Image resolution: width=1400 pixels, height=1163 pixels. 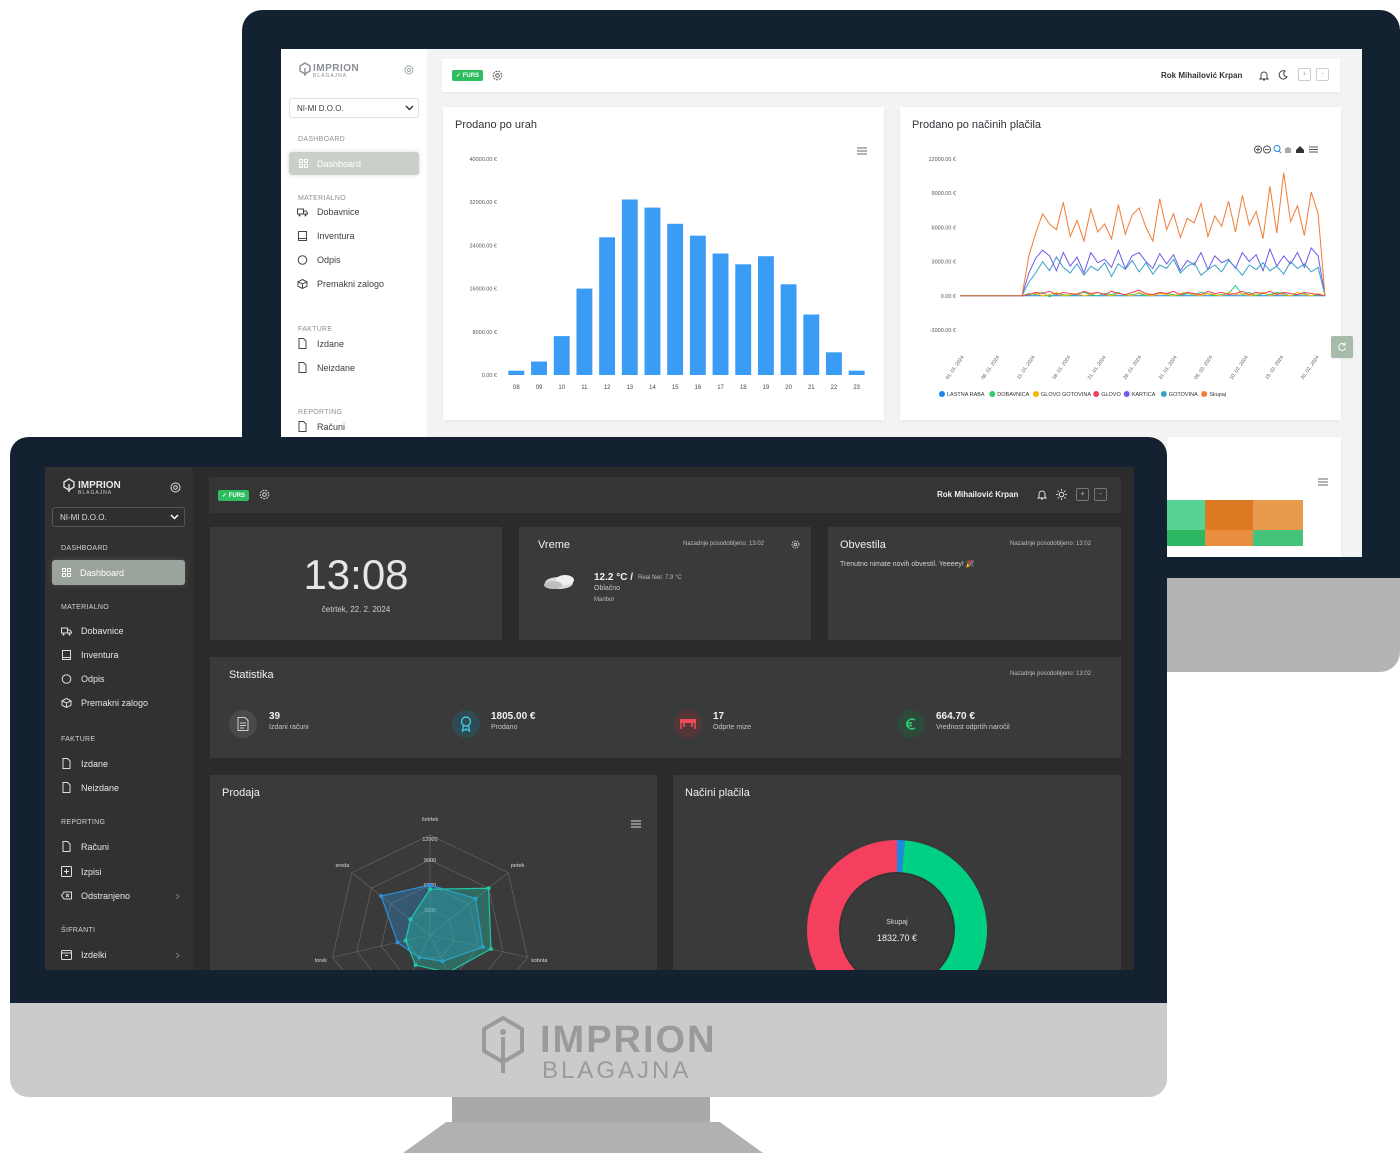 What do you see at coordinates (243, 724) in the screenshot?
I see `stat-icon-wrap` at bounding box center [243, 724].